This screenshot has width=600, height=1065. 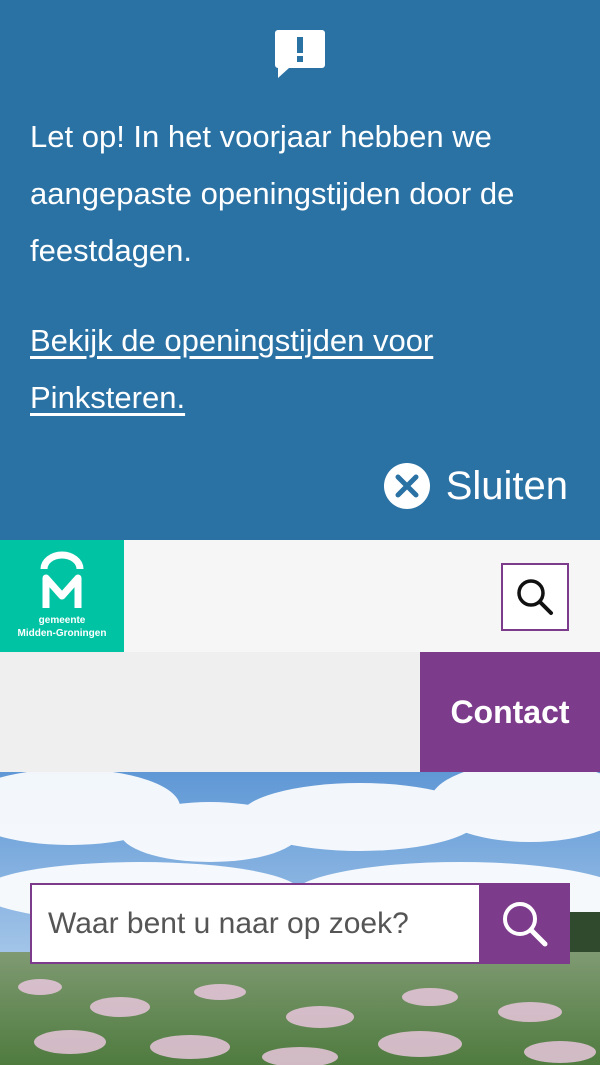 I want to click on speech-bubble-exclamation-icon, so click(x=300, y=54).